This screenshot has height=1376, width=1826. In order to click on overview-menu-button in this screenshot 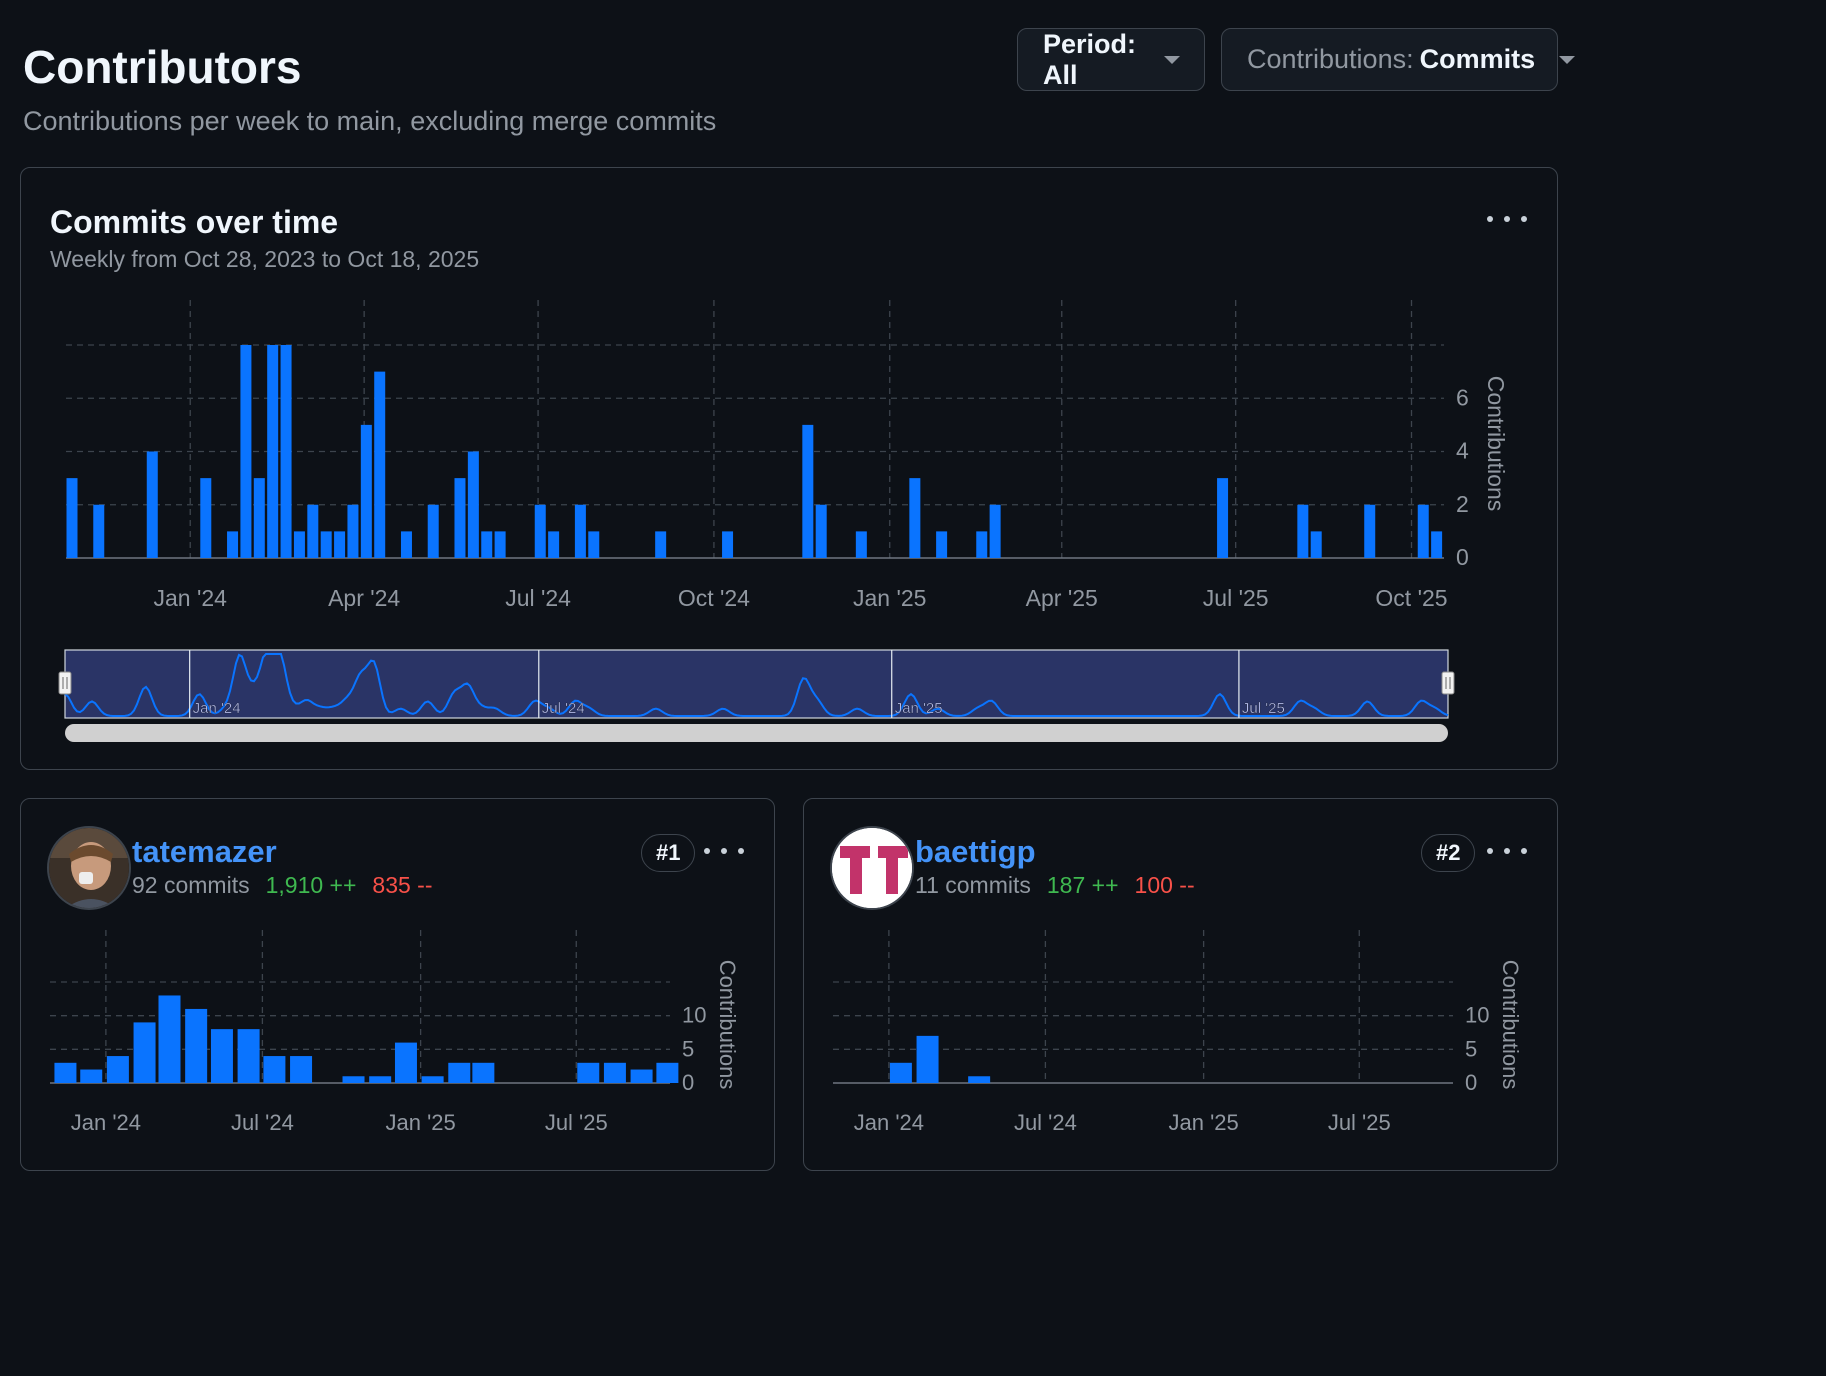, I will do `click(1507, 219)`.